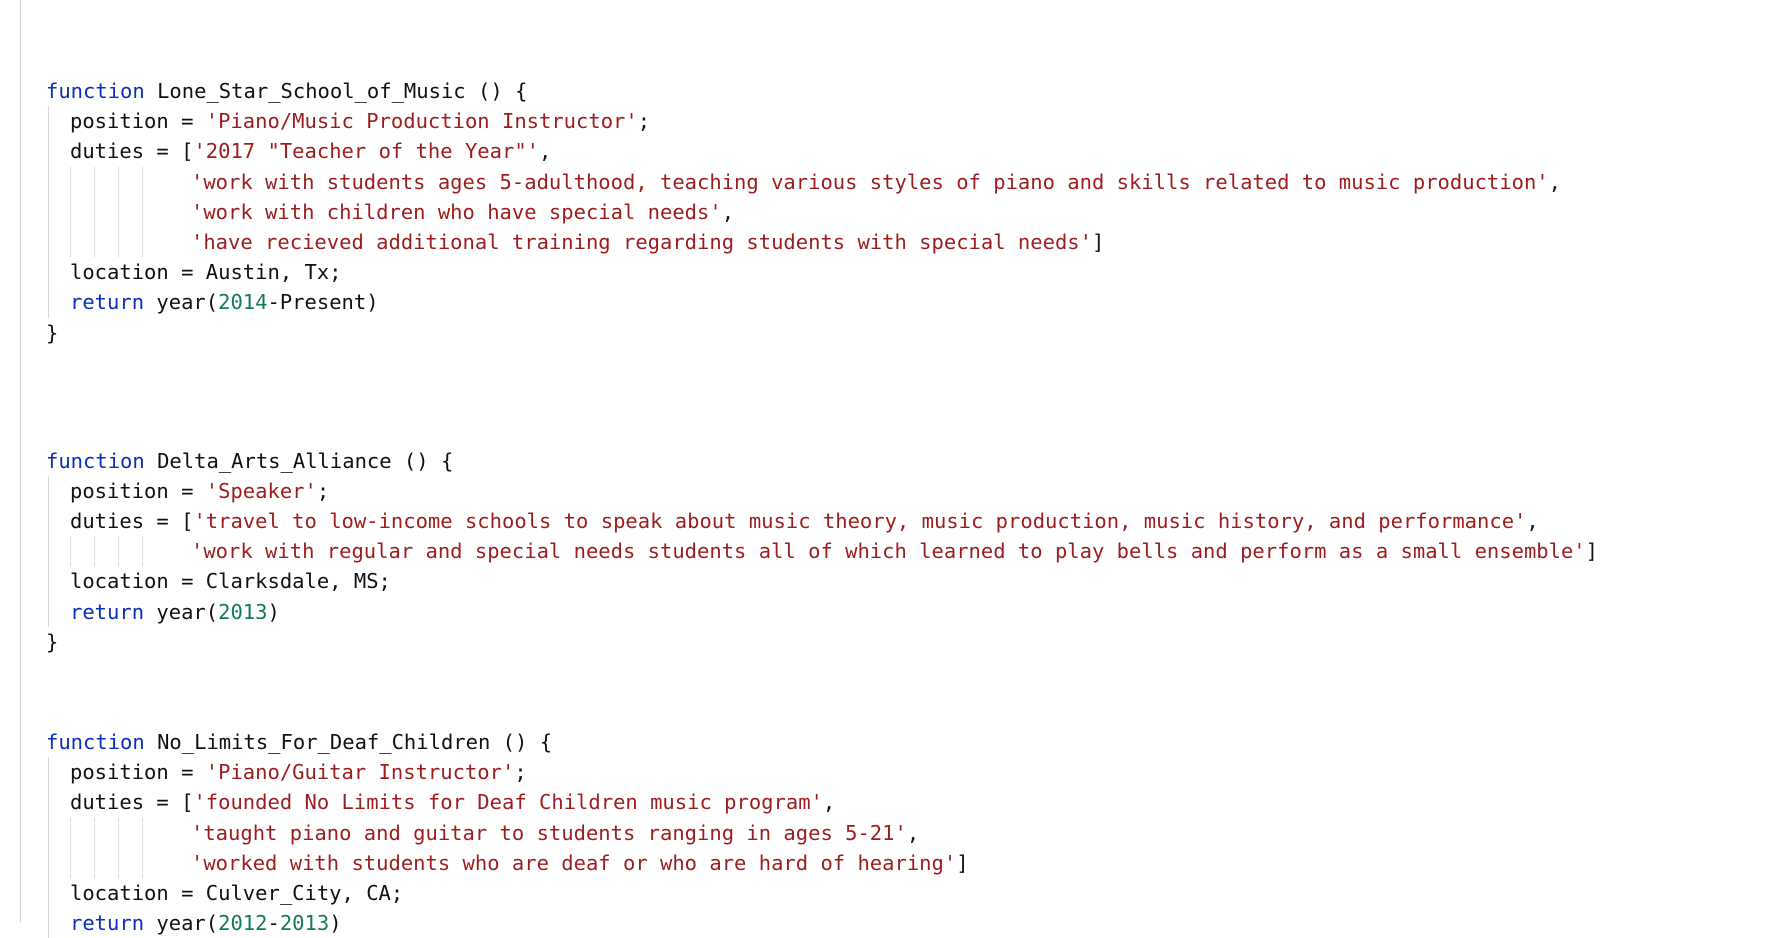  Describe the element at coordinates (822, 151) in the screenshot. I see `duties-line: duties = ['2017 "Teacher of the Year"',` at that location.